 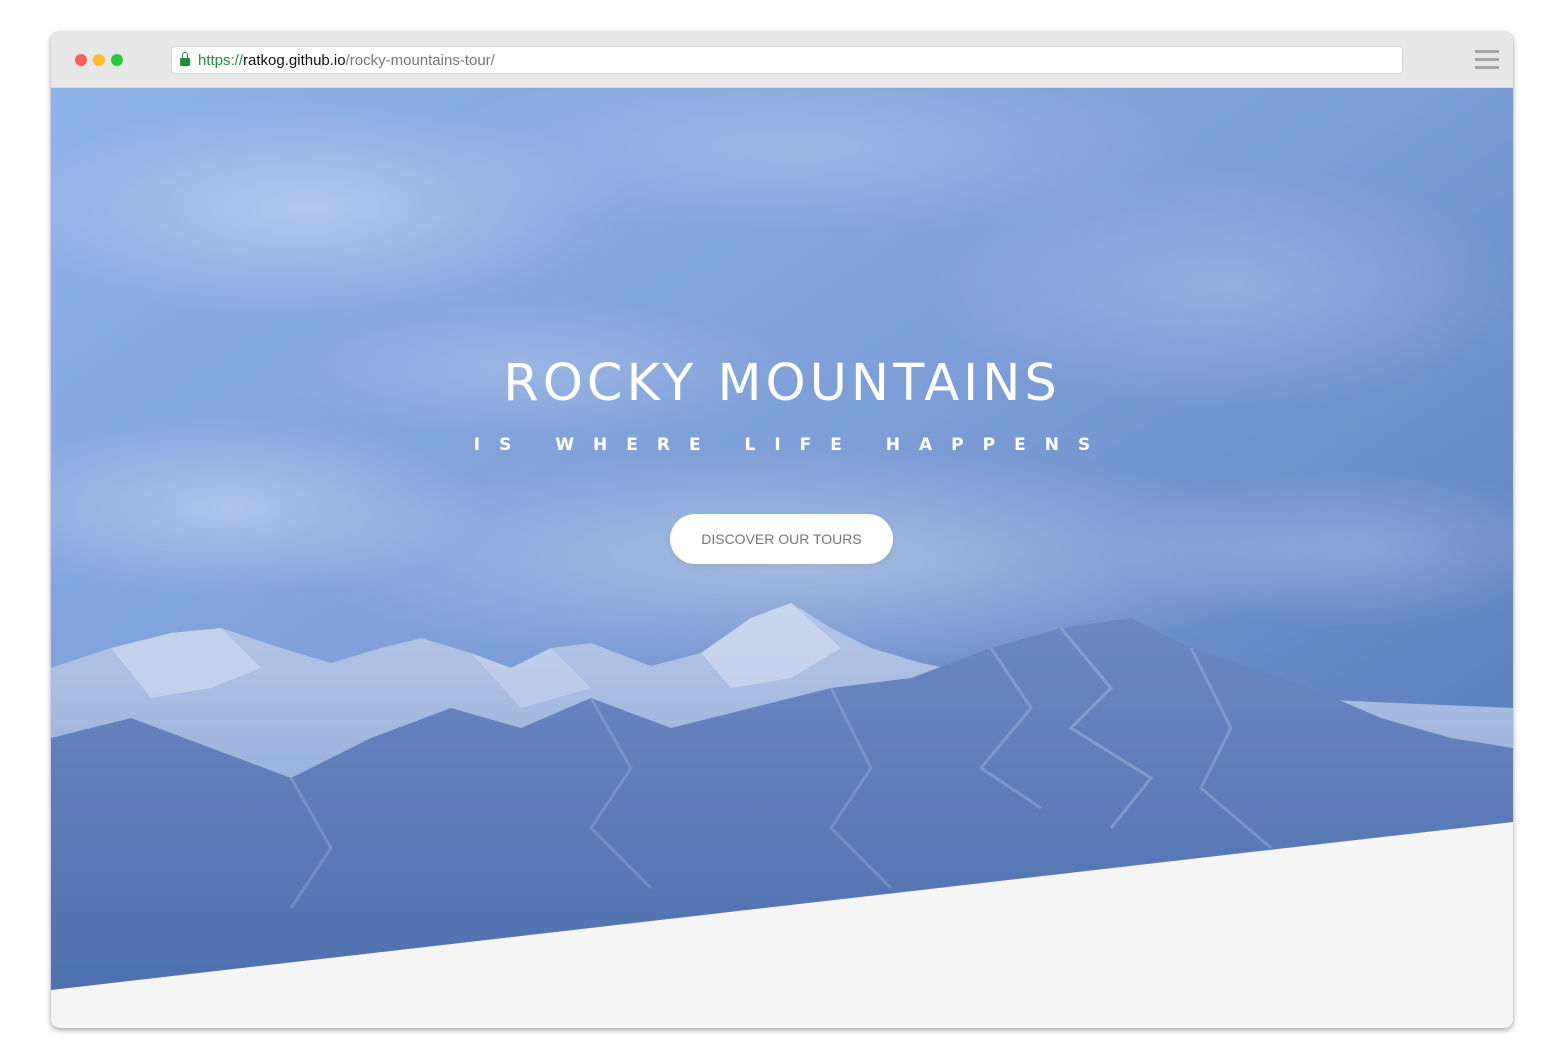 What do you see at coordinates (420, 60) in the screenshot?
I see `url-path: /rocky-mountains-tour/` at bounding box center [420, 60].